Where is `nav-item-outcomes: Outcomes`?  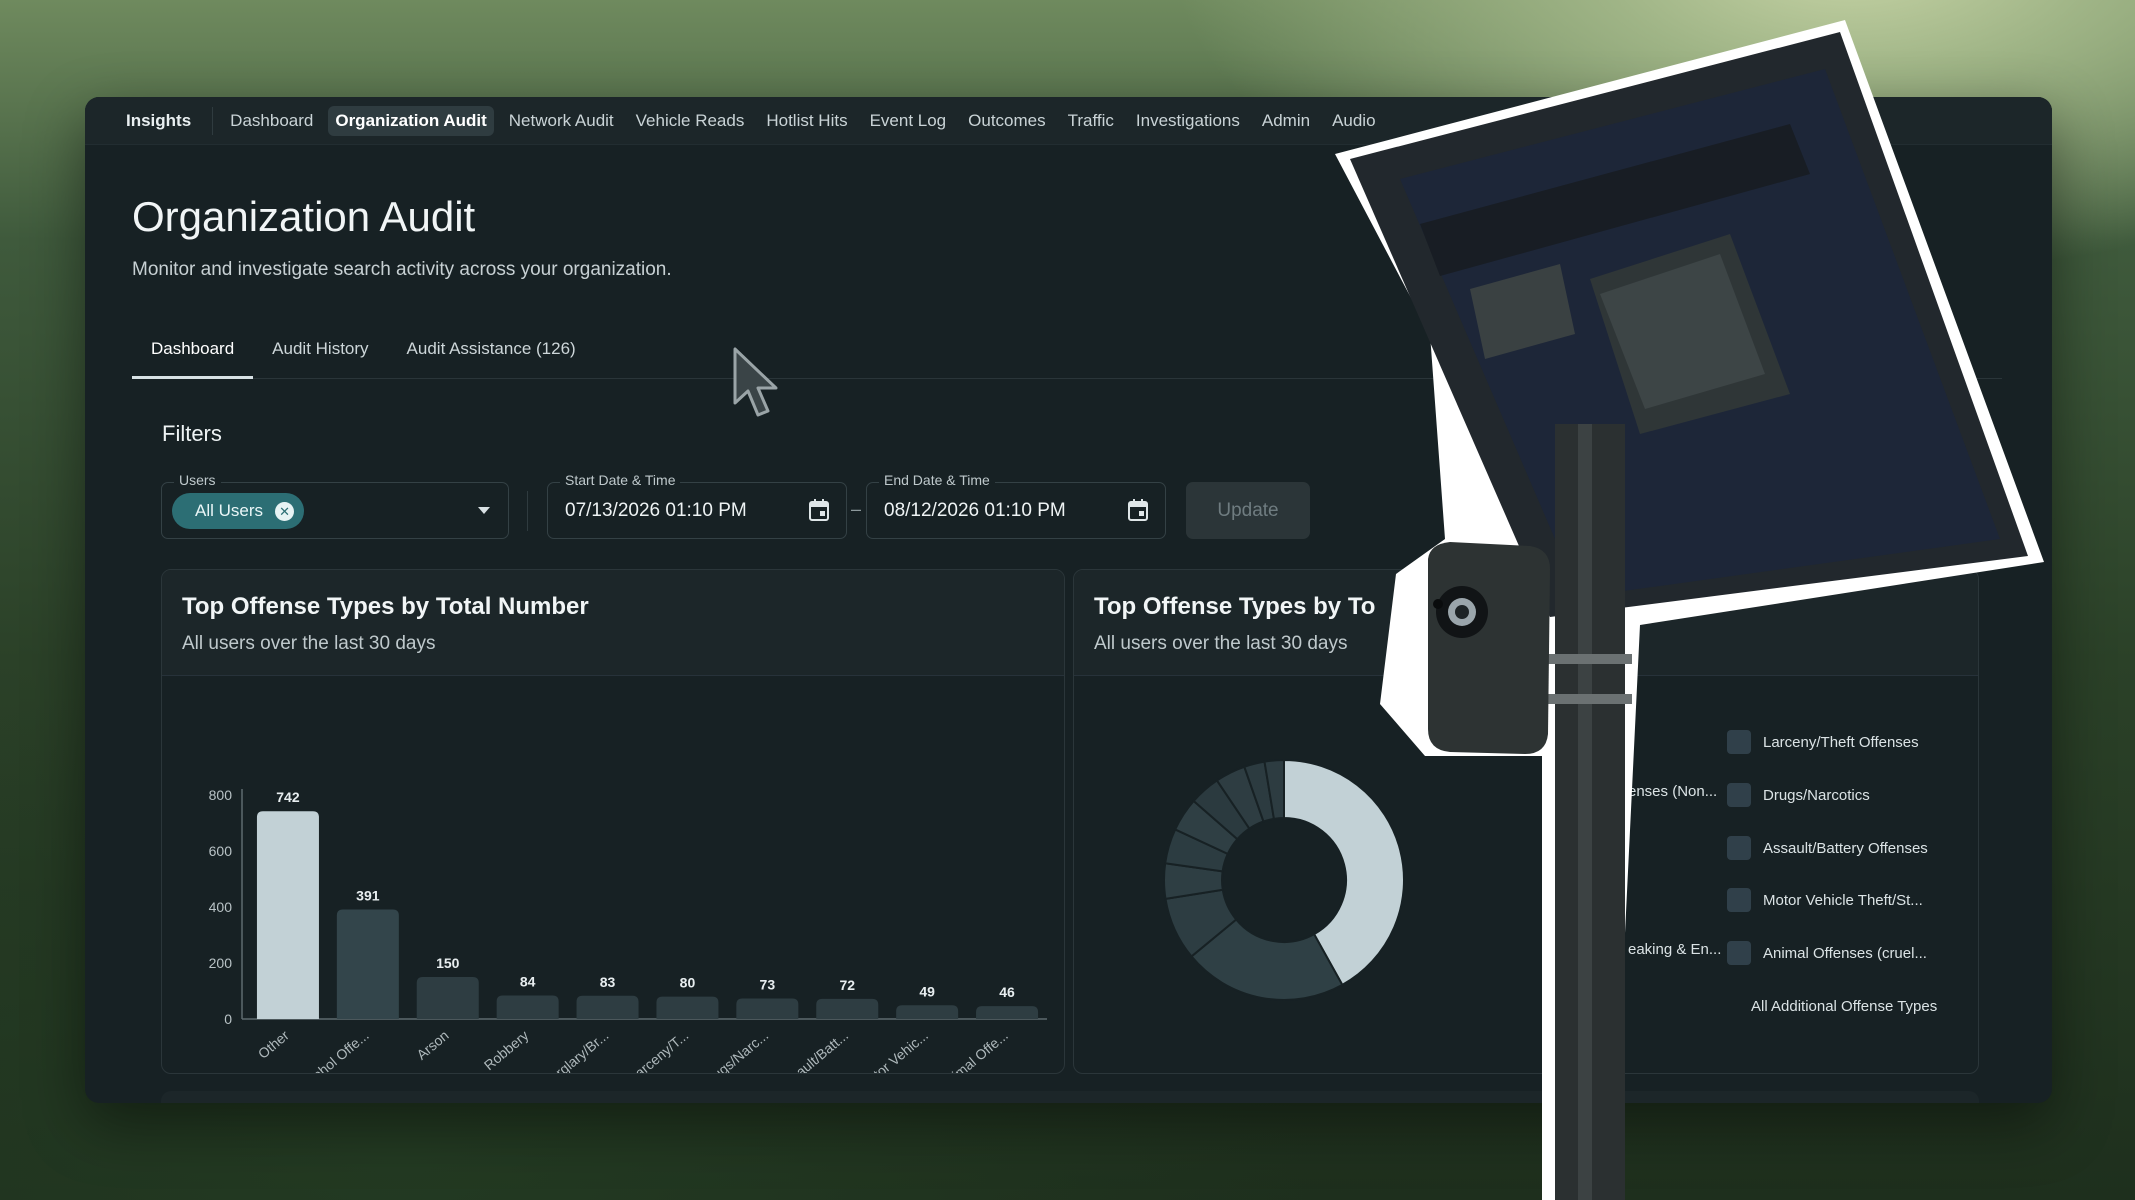 nav-item-outcomes: Outcomes is located at coordinates (1006, 121).